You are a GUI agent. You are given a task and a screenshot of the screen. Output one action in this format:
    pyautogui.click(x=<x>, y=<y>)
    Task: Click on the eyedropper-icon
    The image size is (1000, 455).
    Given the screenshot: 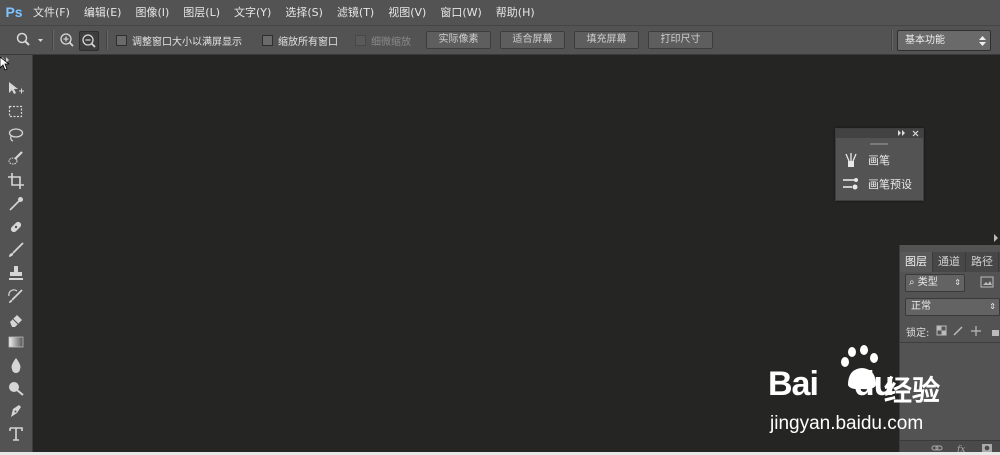 What is the action you would take?
    pyautogui.click(x=16, y=204)
    